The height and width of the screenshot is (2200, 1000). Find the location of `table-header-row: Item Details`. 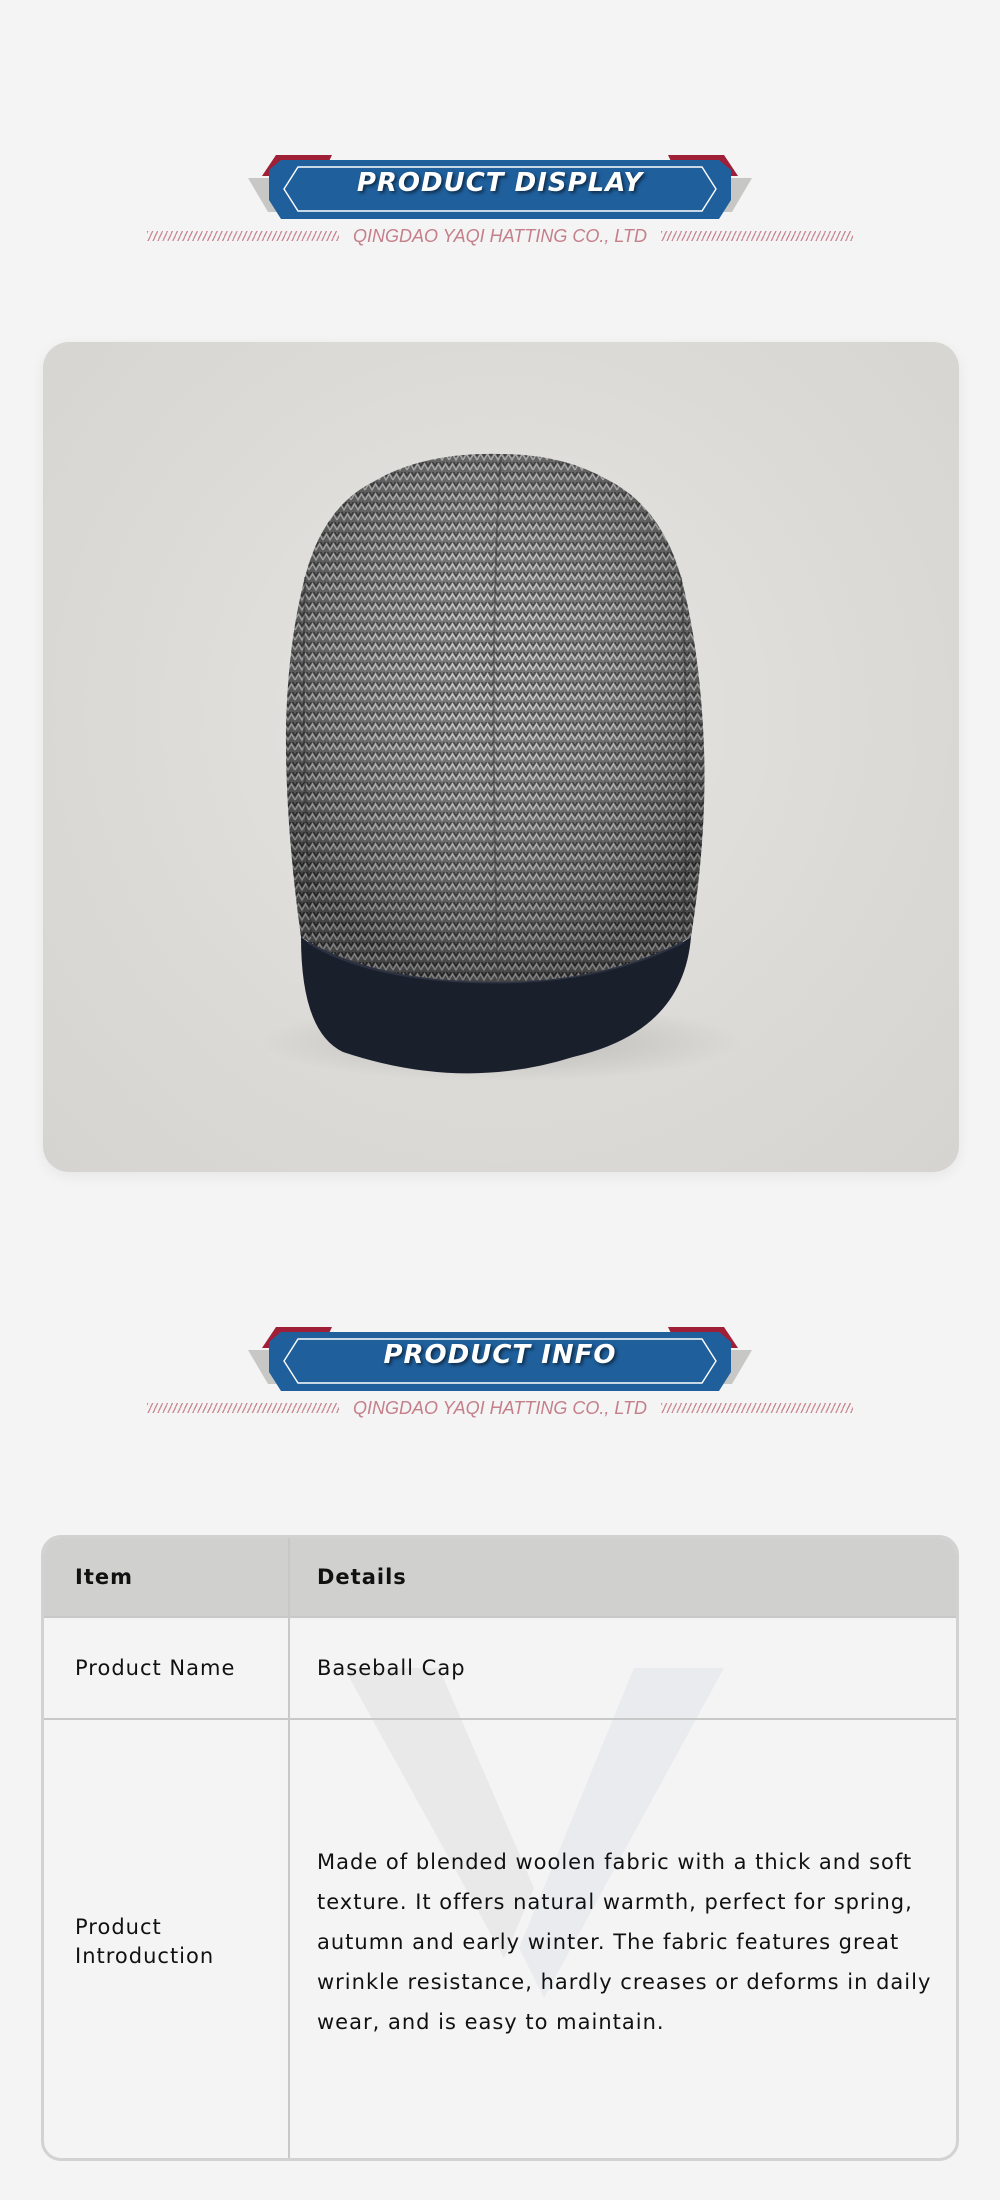

table-header-row: Item Details is located at coordinates (500, 1577).